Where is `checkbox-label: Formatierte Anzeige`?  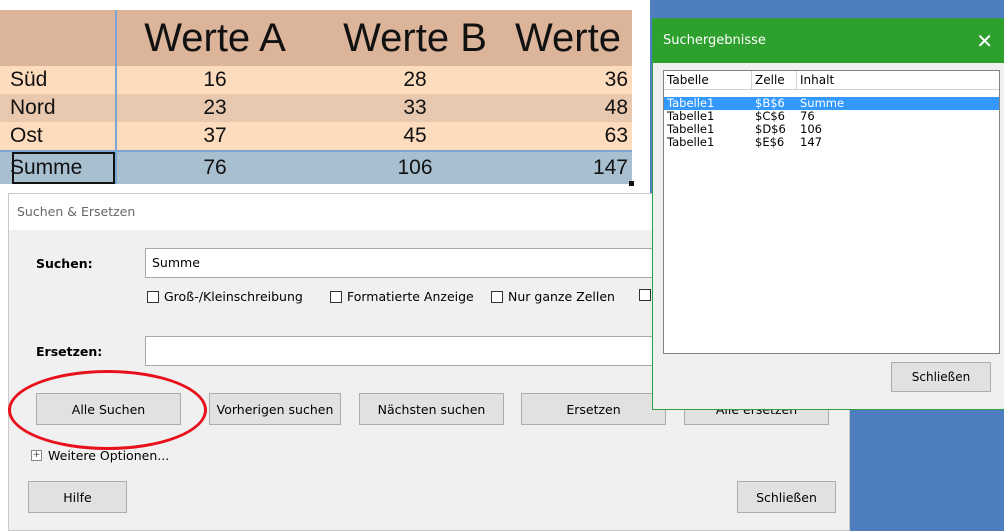 checkbox-label: Formatierte Anzeige is located at coordinates (410, 296).